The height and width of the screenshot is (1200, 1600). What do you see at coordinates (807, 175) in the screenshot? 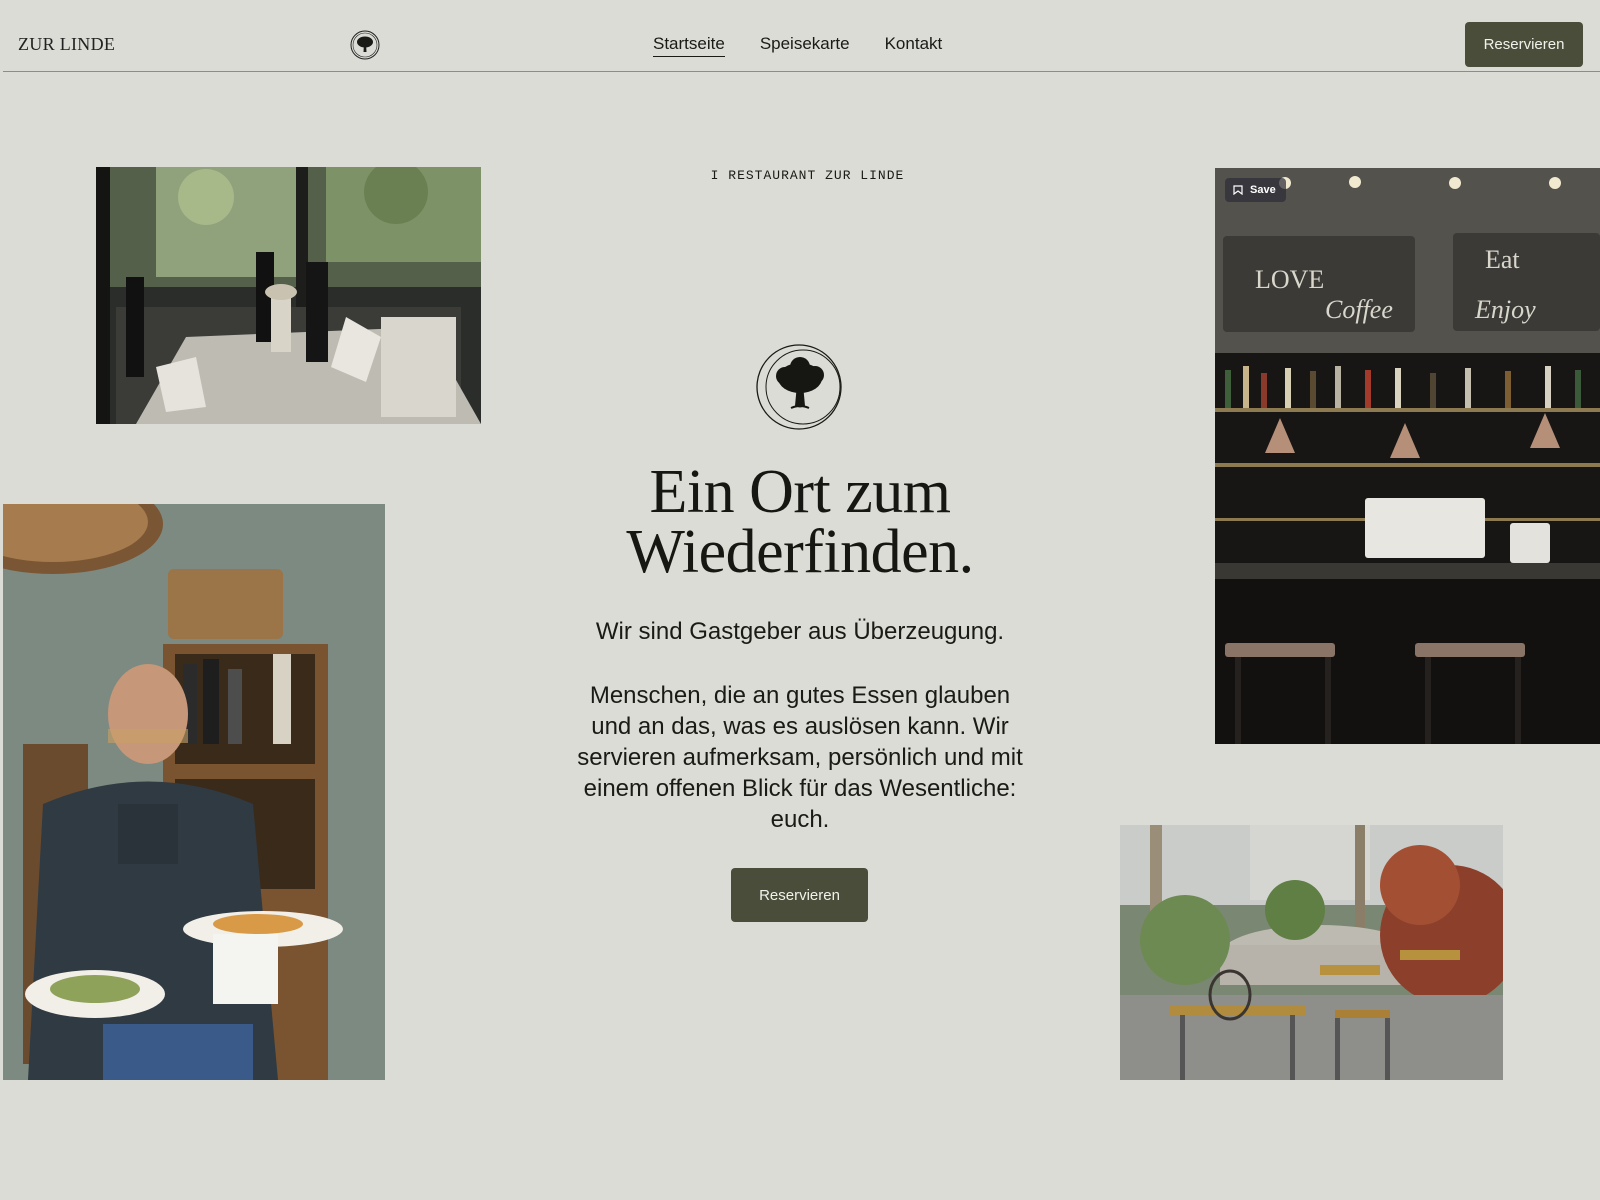
I see `section-eyebrow: I RESTAURANT ZUR LINDE` at bounding box center [807, 175].